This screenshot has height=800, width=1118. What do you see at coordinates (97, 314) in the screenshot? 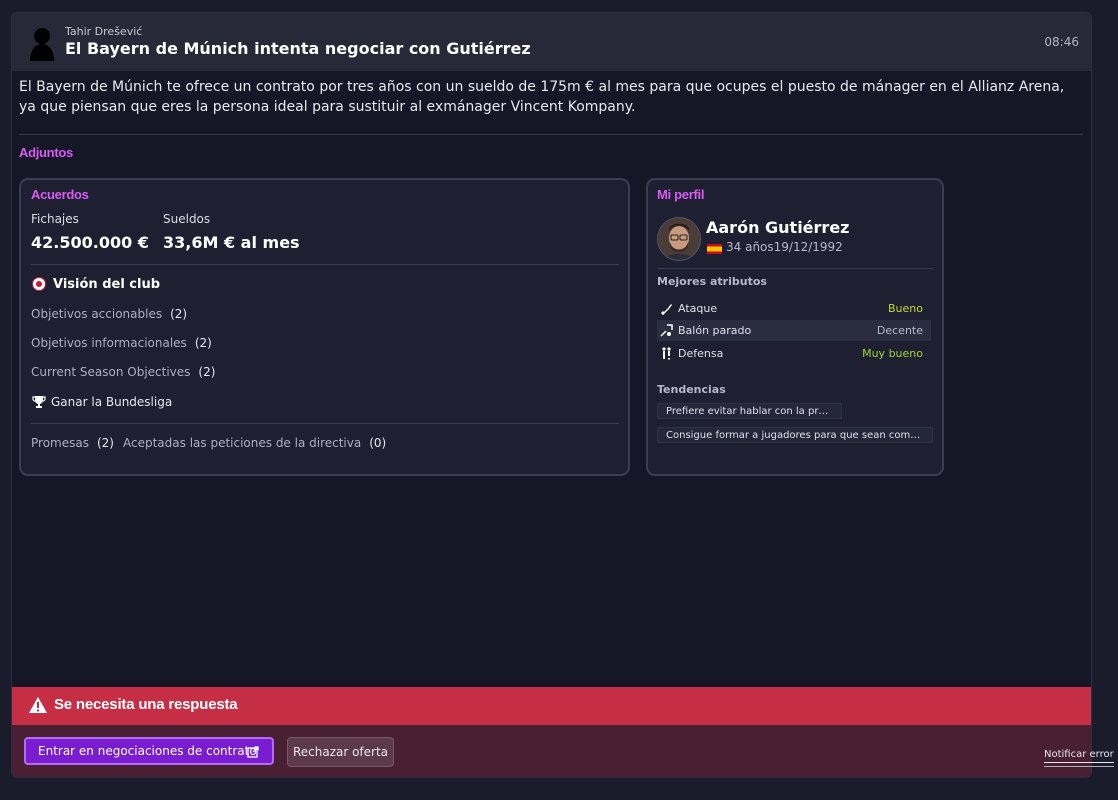
I see `objective-label: Objetivos accionables` at bounding box center [97, 314].